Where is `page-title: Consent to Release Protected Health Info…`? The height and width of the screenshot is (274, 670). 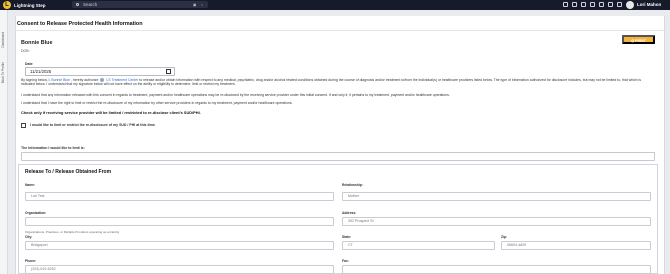 page-title: Consent to Release Protected Health Info… is located at coordinates (80, 24).